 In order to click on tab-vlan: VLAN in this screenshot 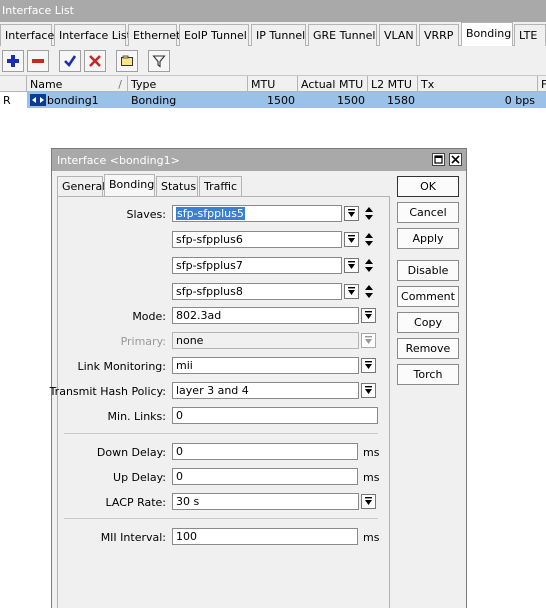, I will do `click(398, 35)`.